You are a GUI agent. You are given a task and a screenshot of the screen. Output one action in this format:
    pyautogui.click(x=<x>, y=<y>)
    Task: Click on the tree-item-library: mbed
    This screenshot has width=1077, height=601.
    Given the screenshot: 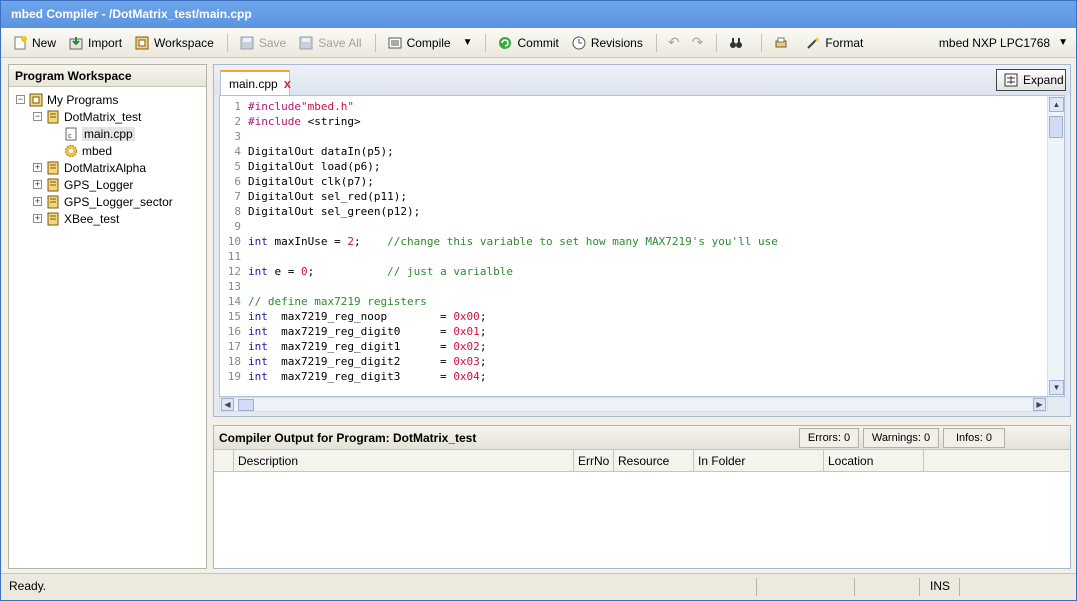 What is the action you would take?
    pyautogui.click(x=107, y=150)
    